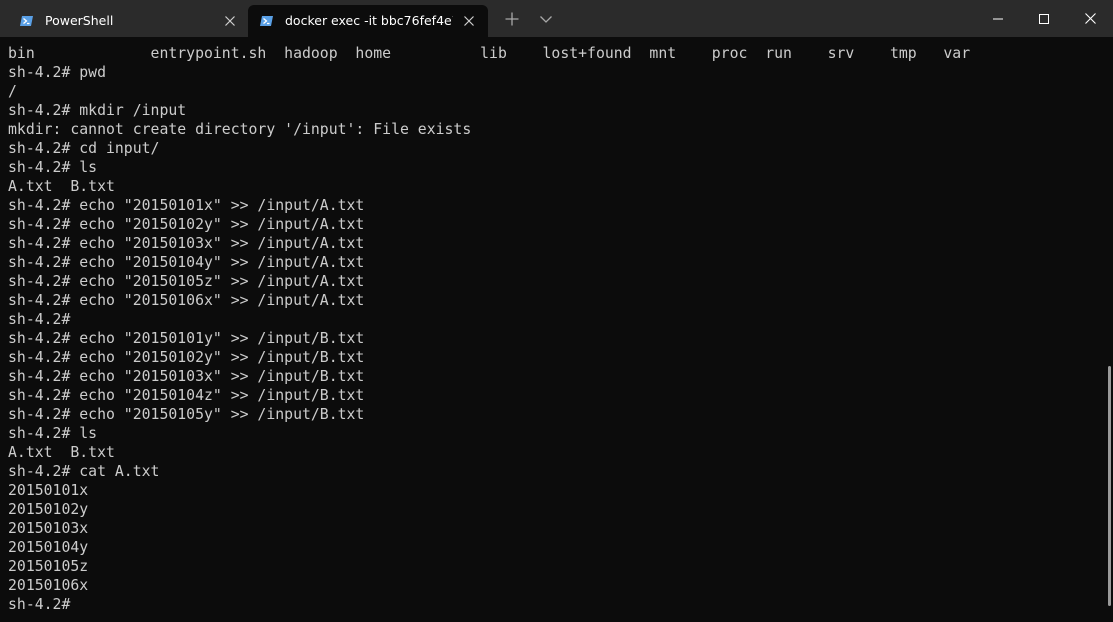 The width and height of the screenshot is (1113, 622). Describe the element at coordinates (12, 91) in the screenshot. I see `terminal-line: /` at that location.